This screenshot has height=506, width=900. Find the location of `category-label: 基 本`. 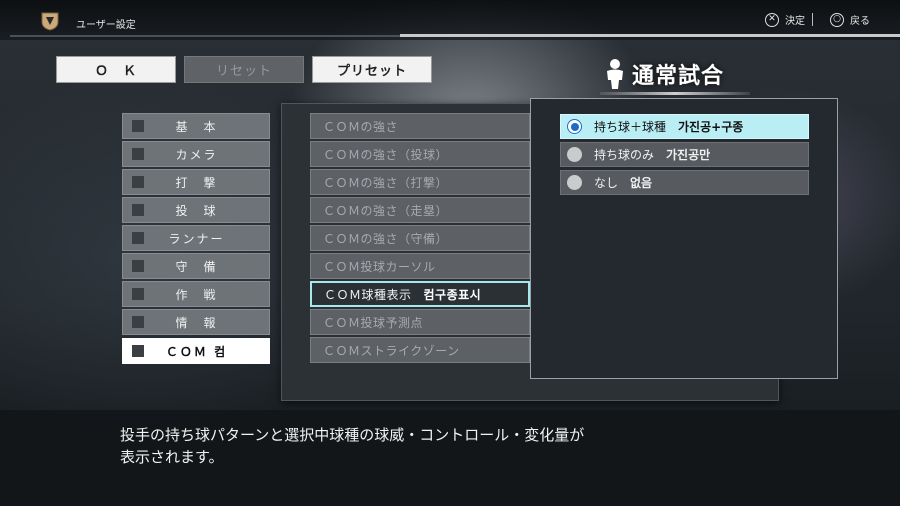

category-label: 基 本 is located at coordinates (196, 126).